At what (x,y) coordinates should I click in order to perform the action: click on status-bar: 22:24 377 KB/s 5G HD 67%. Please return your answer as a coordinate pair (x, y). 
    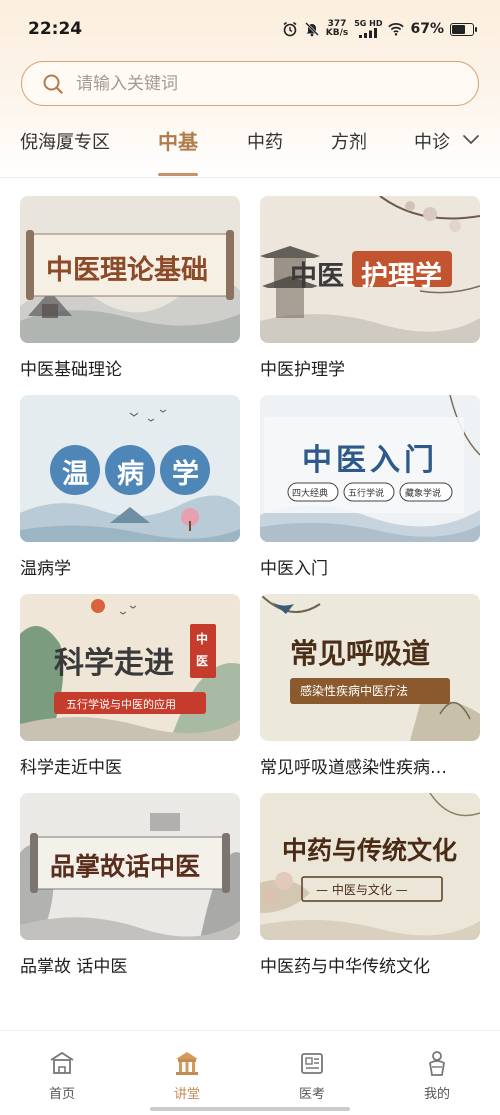
    Looking at the image, I should click on (250, 29).